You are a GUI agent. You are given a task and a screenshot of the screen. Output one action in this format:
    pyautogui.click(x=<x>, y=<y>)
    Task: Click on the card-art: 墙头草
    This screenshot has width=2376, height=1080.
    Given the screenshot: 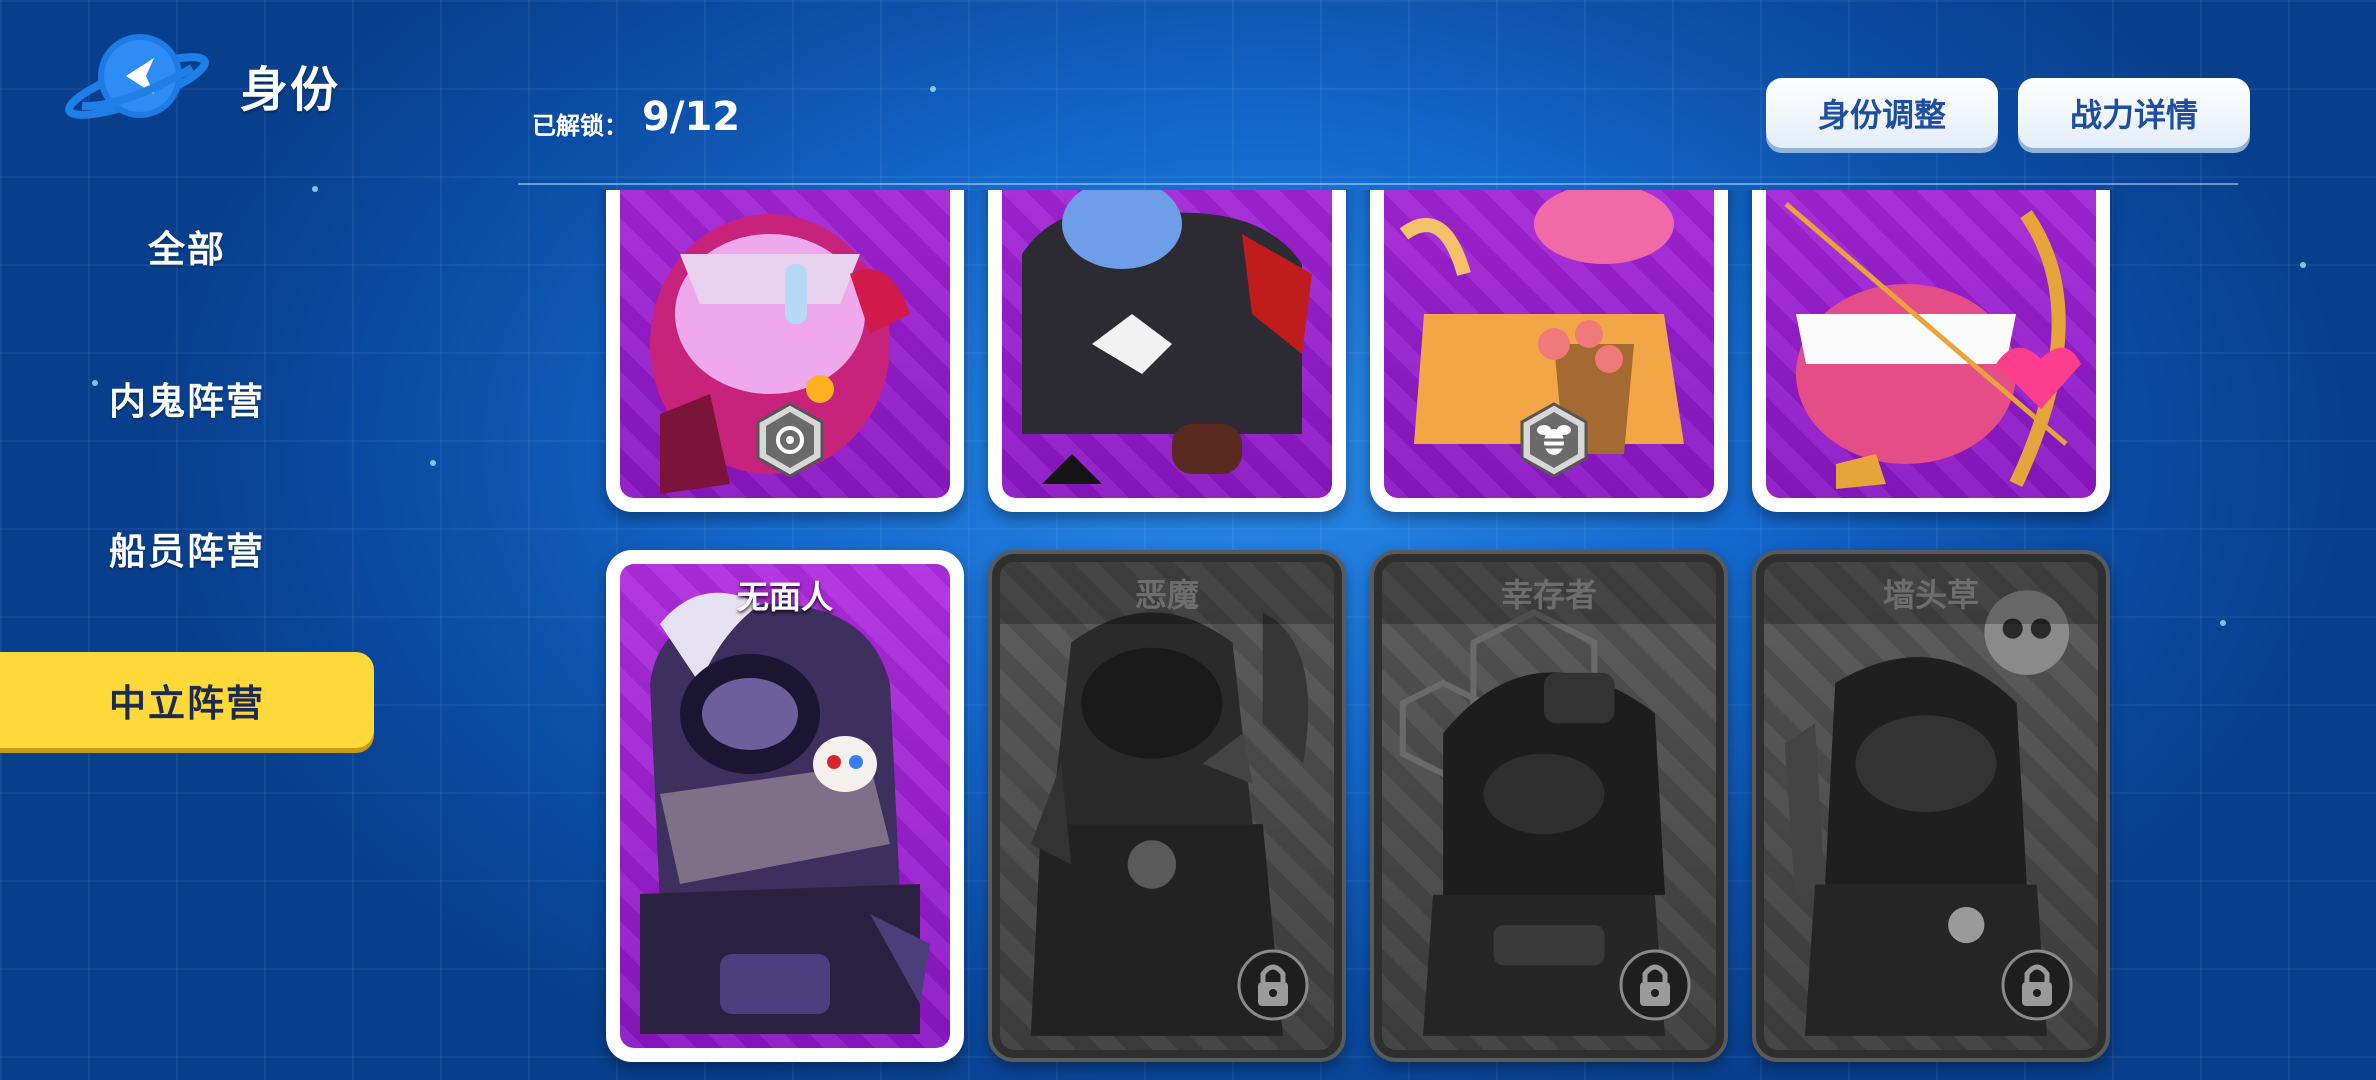 What is the action you would take?
    pyautogui.click(x=1931, y=806)
    